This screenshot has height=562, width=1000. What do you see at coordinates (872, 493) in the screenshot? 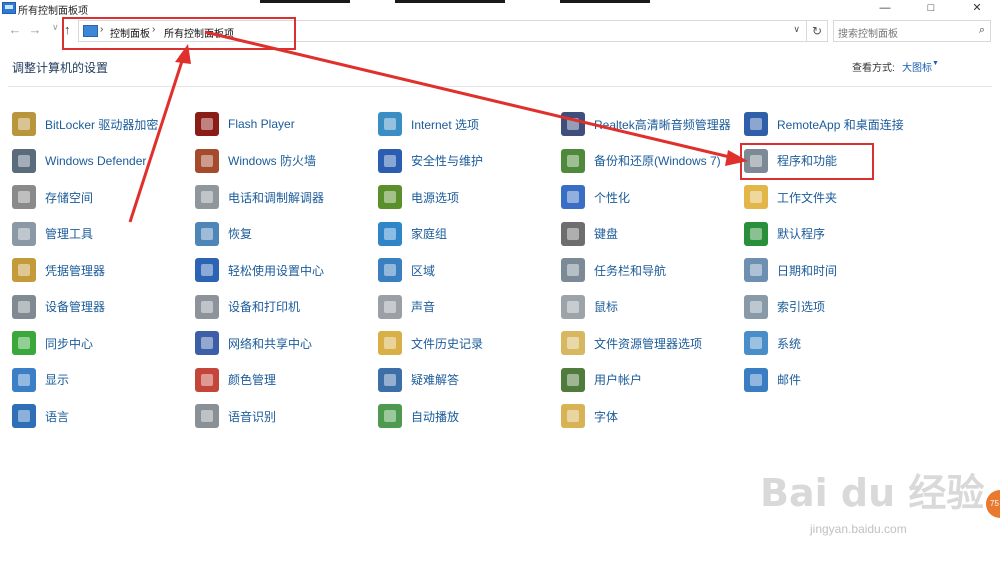
I see `watermark-logo: Bai du 经验` at bounding box center [872, 493].